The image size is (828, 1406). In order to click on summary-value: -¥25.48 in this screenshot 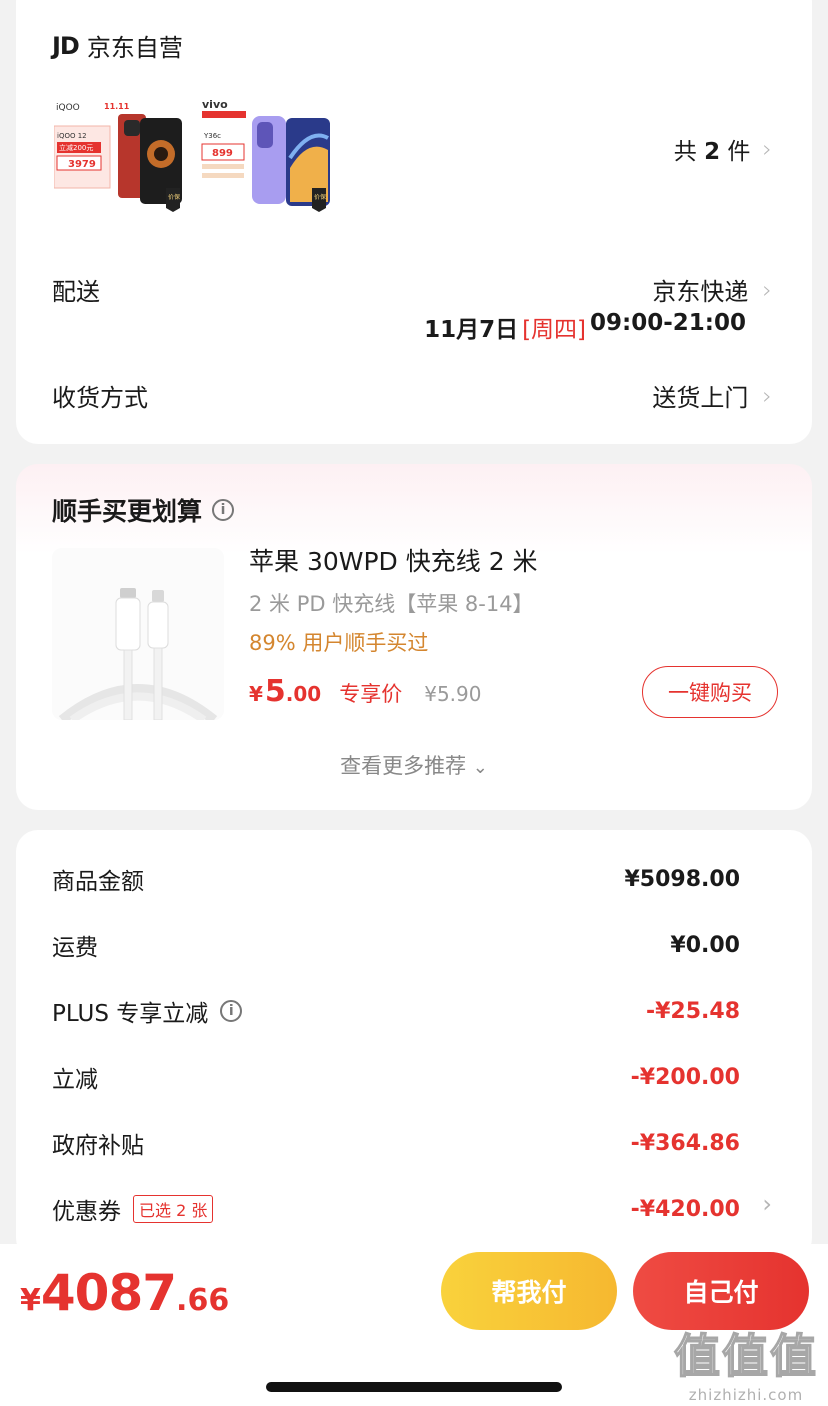, I will do `click(692, 1011)`.